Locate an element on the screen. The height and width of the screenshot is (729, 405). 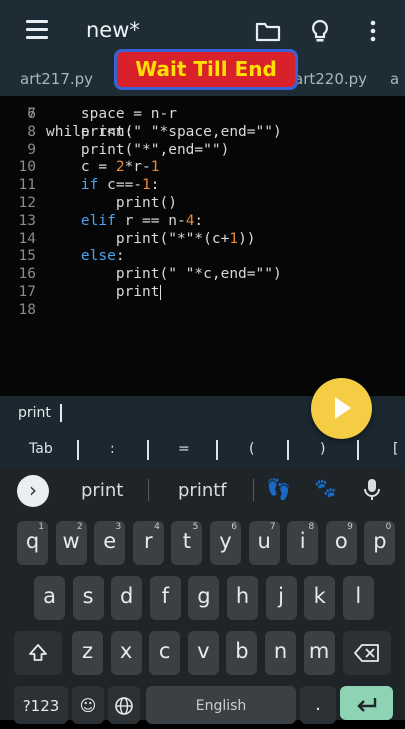
extra-key-close-paren: ) is located at coordinates (322, 449).